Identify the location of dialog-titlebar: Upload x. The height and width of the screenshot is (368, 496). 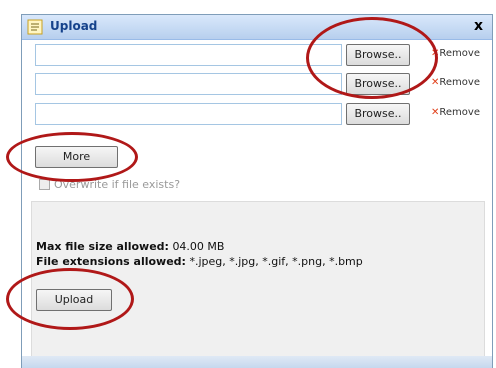
(257, 27).